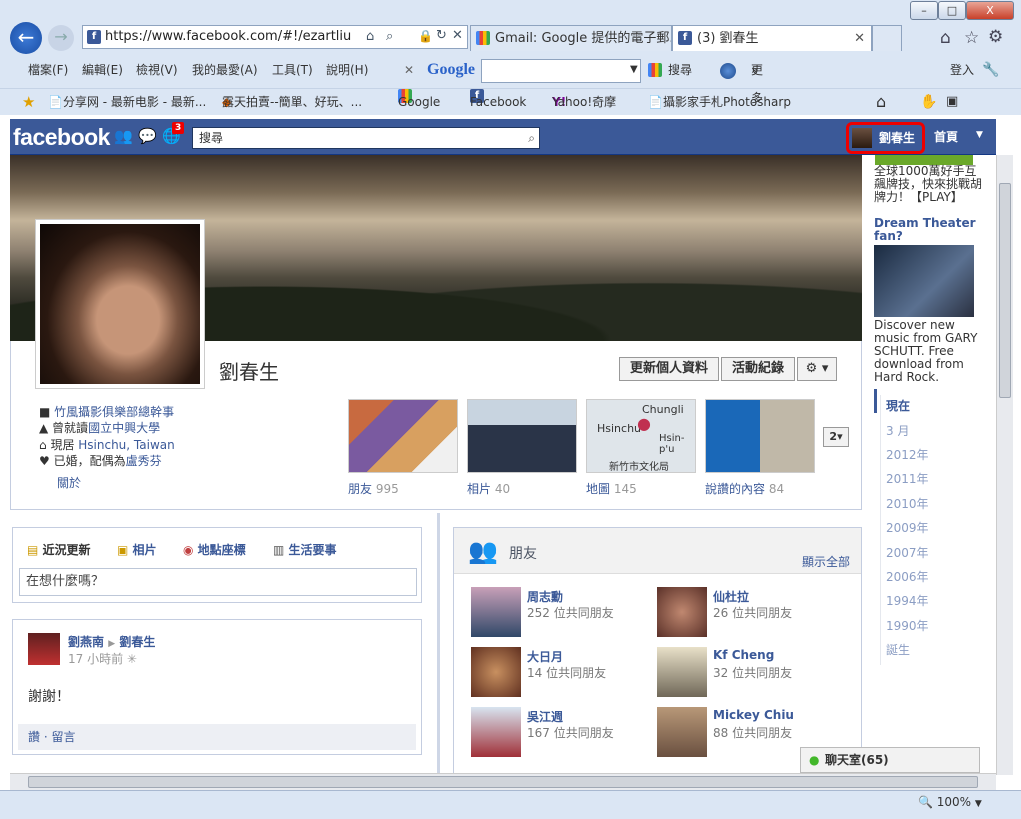 The height and width of the screenshot is (819, 1021). I want to click on address-bar: f https://www.facebook.com/#!/ezartliu, so click(275, 37).